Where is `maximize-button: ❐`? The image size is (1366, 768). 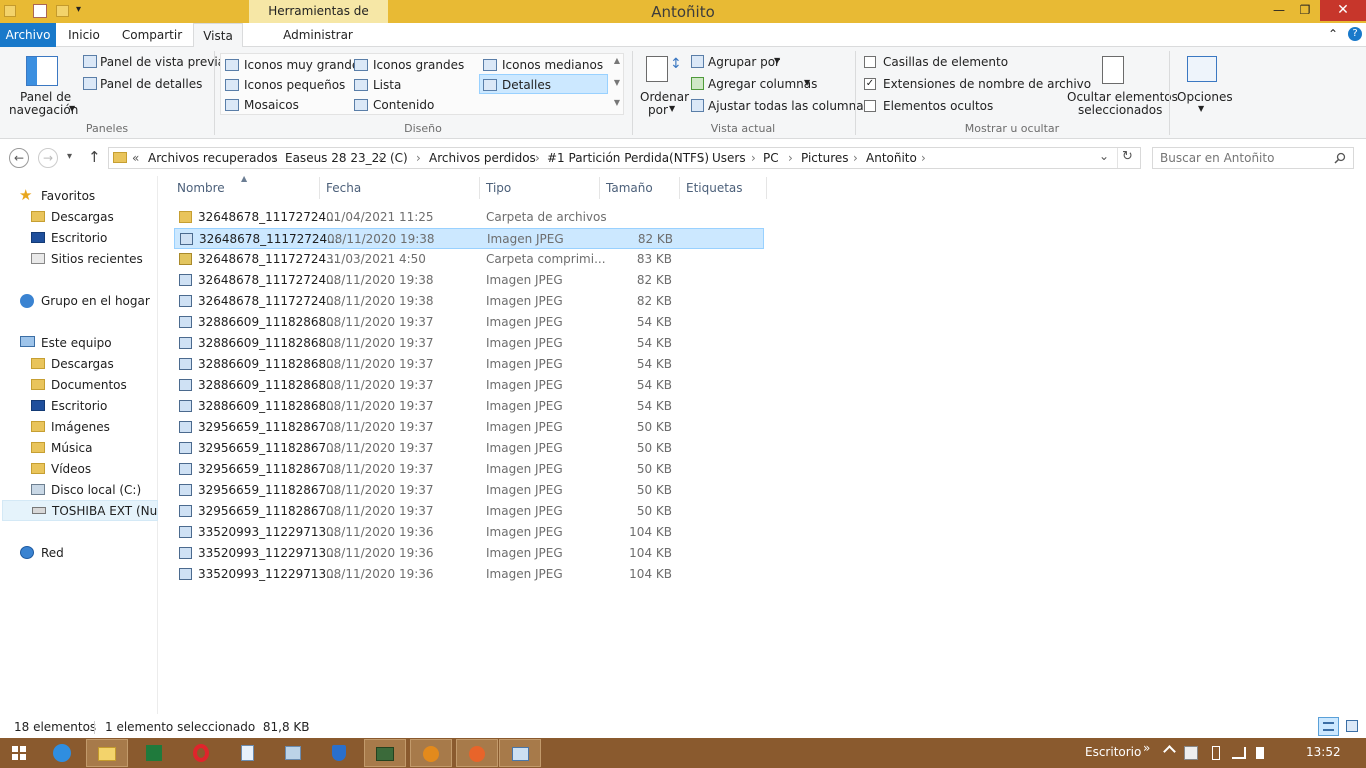 maximize-button: ❐ is located at coordinates (1305, 10).